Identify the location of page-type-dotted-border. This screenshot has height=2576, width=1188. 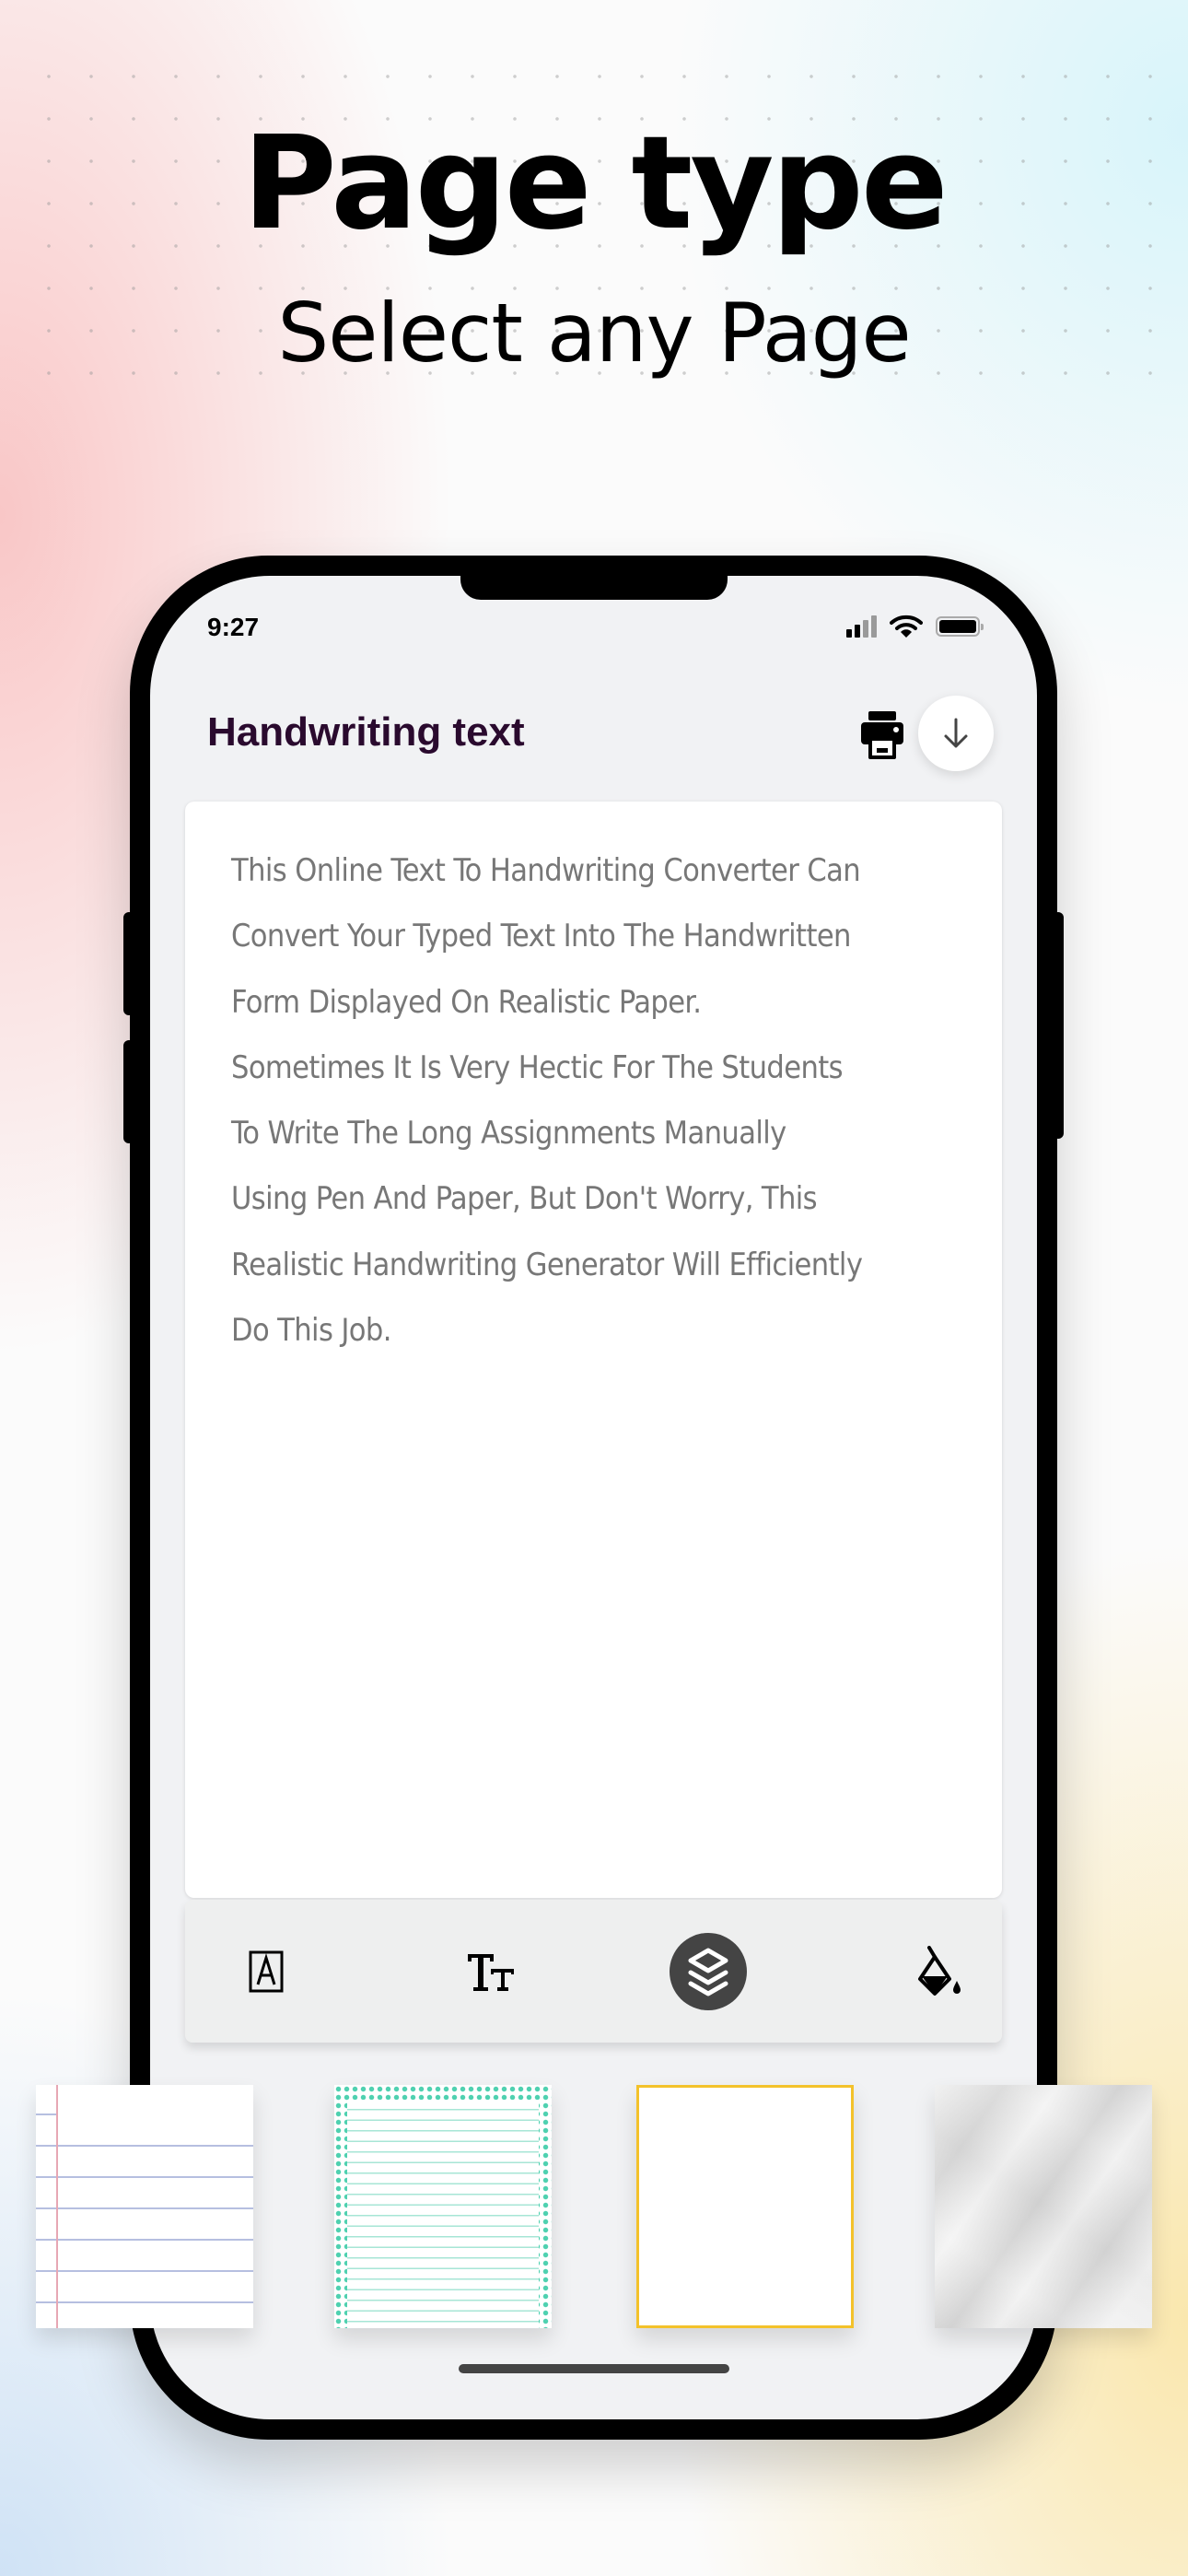
(443, 2206).